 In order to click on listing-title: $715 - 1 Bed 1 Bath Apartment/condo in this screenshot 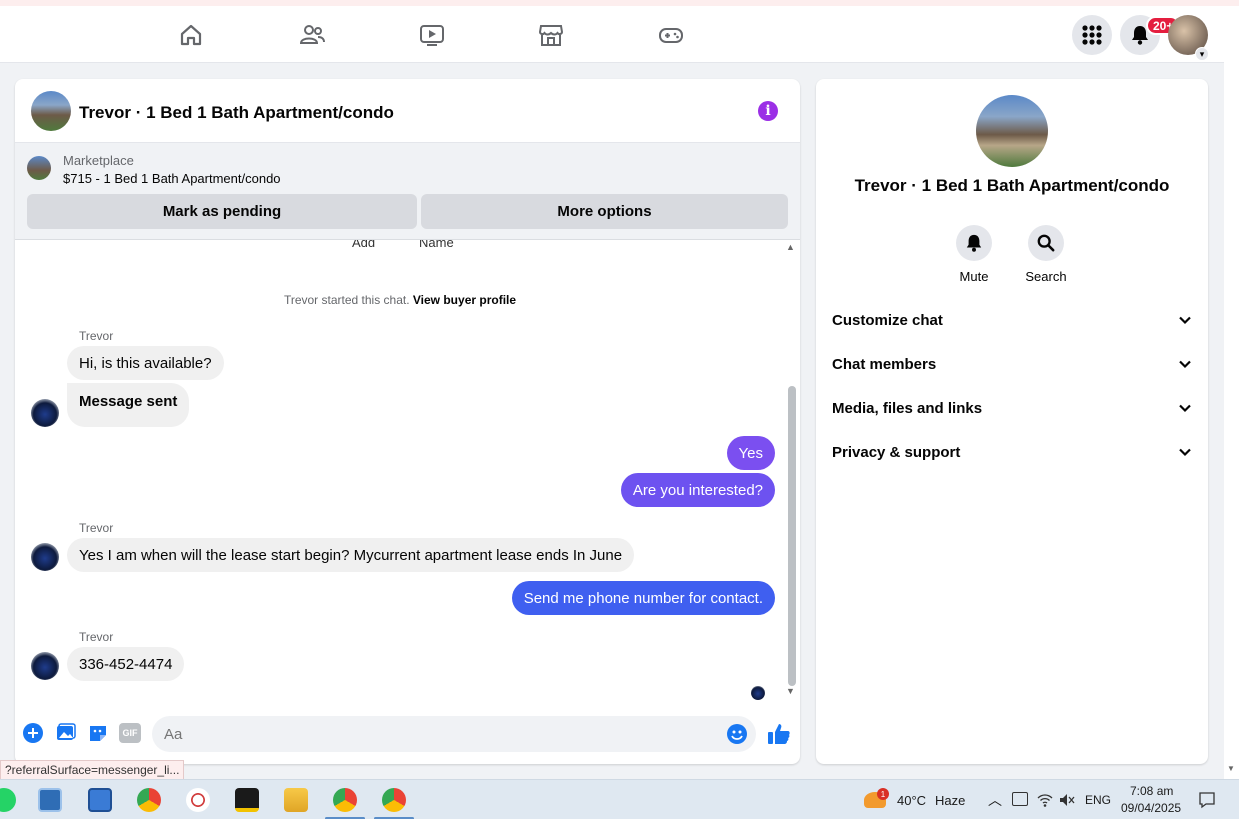, I will do `click(172, 178)`.